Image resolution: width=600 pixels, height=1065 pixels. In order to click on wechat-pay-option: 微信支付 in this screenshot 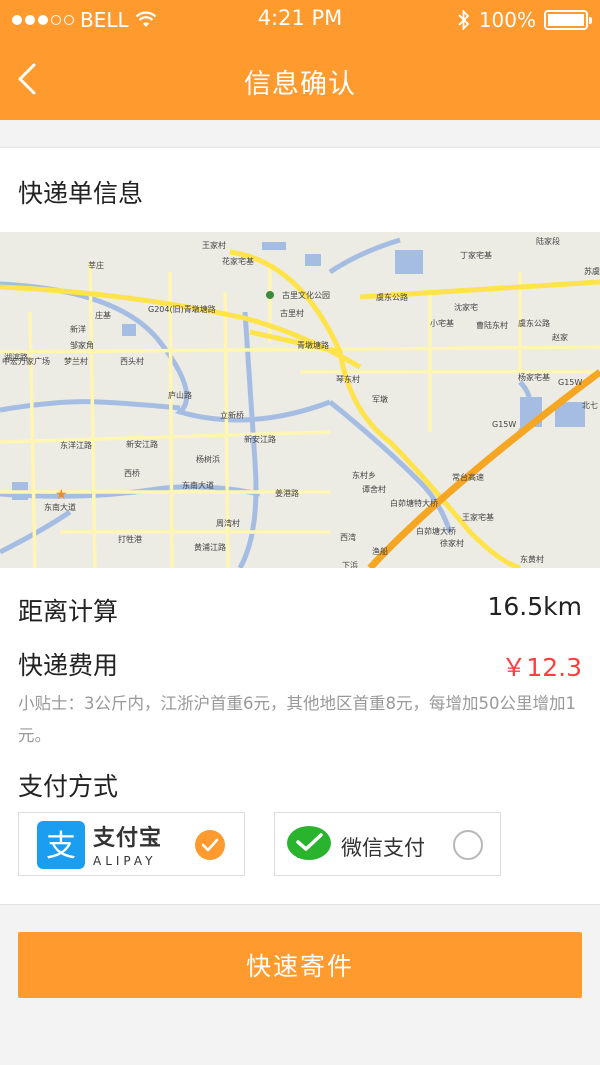, I will do `click(387, 844)`.